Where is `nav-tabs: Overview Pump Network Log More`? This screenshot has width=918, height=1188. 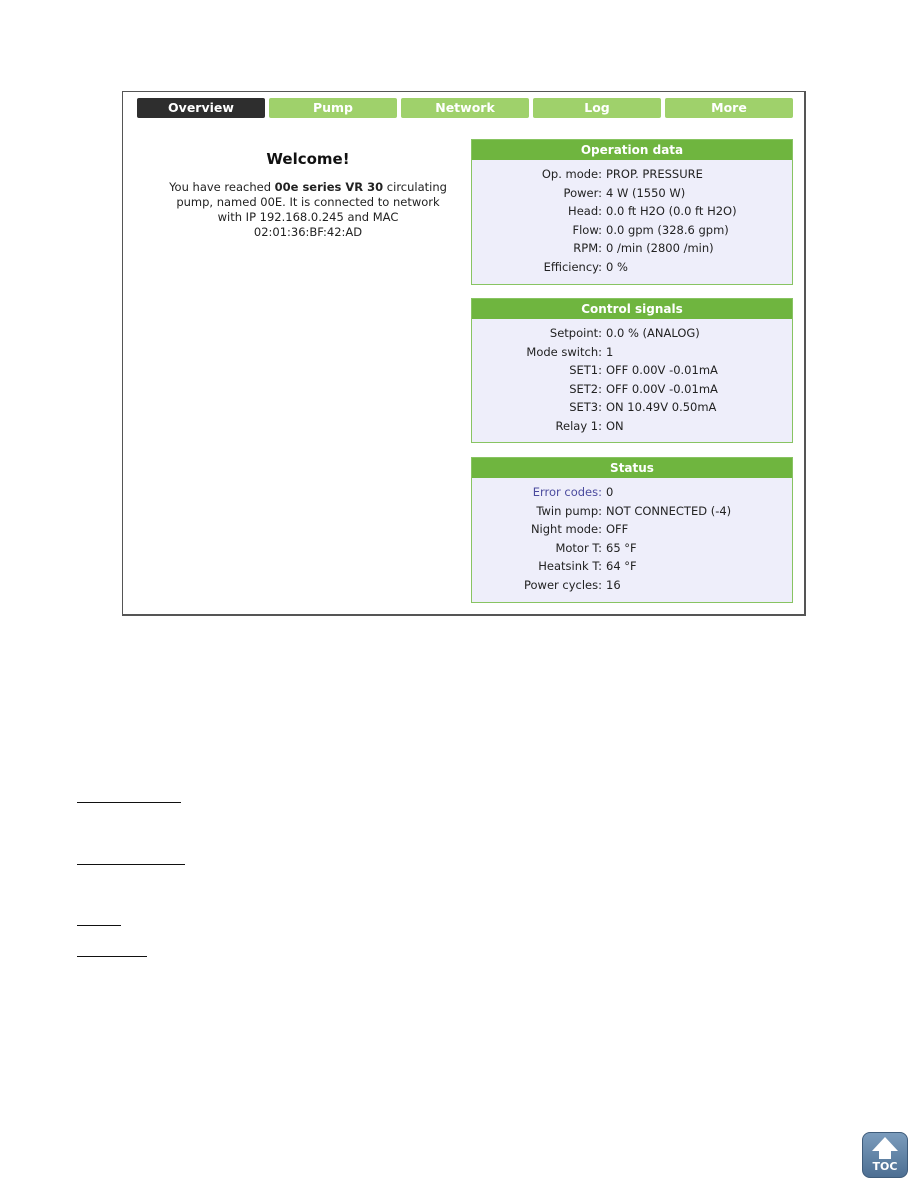
nav-tabs: Overview Pump Network Log More is located at coordinates (465, 108).